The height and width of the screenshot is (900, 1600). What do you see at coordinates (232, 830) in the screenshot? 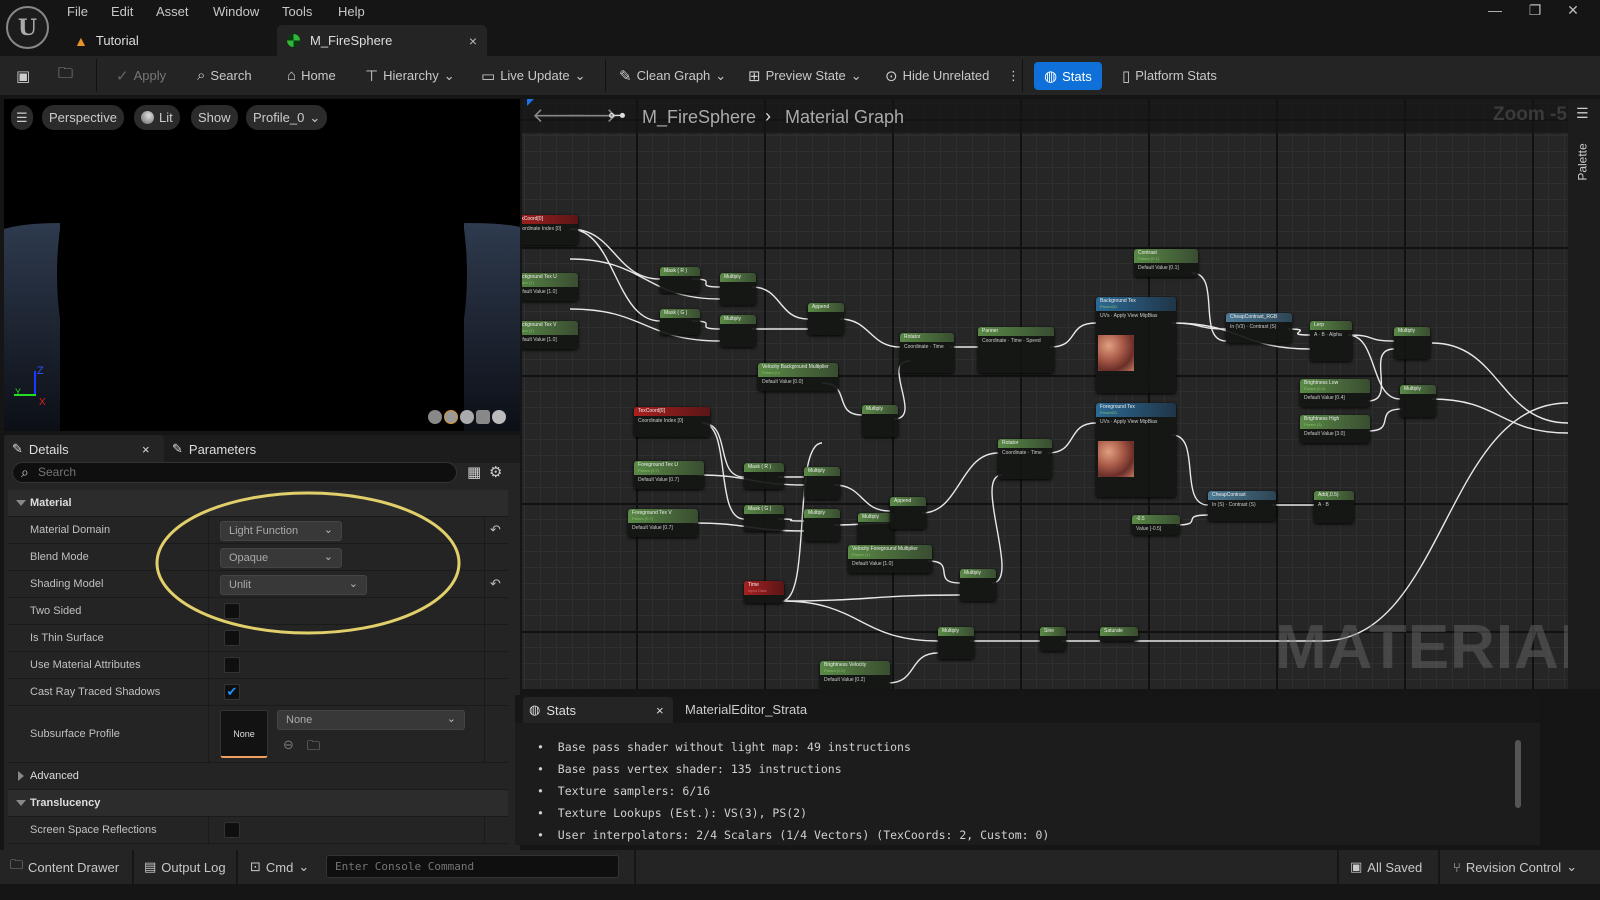
I see `screen-space-reflections-checkbox` at bounding box center [232, 830].